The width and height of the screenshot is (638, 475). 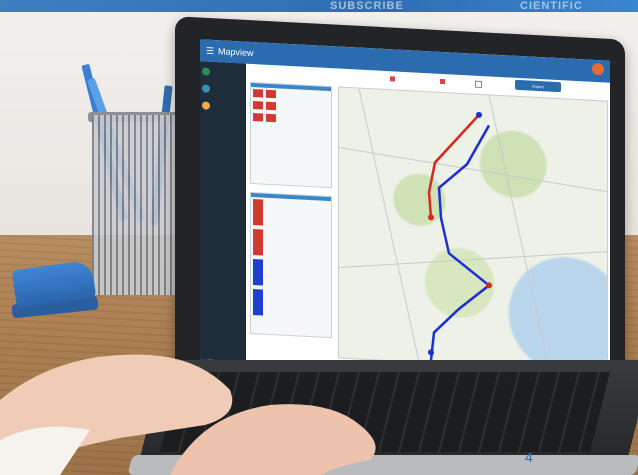 I want to click on toolbar-toggle-landmarks, so click(x=393, y=79).